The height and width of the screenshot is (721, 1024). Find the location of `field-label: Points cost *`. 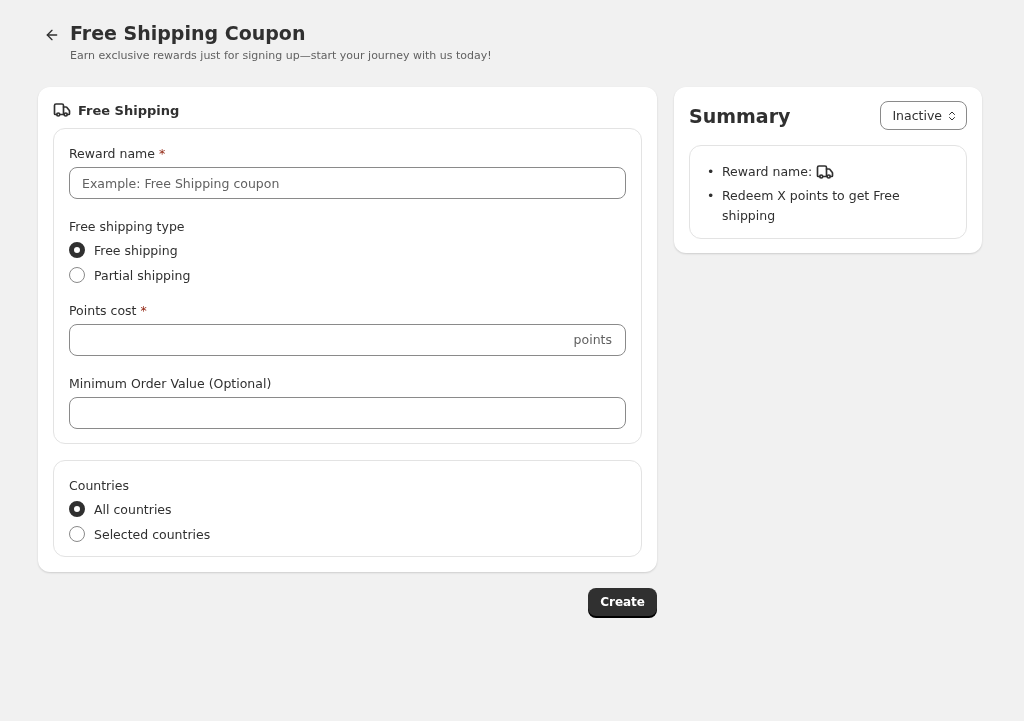

field-label: Points cost * is located at coordinates (108, 310).